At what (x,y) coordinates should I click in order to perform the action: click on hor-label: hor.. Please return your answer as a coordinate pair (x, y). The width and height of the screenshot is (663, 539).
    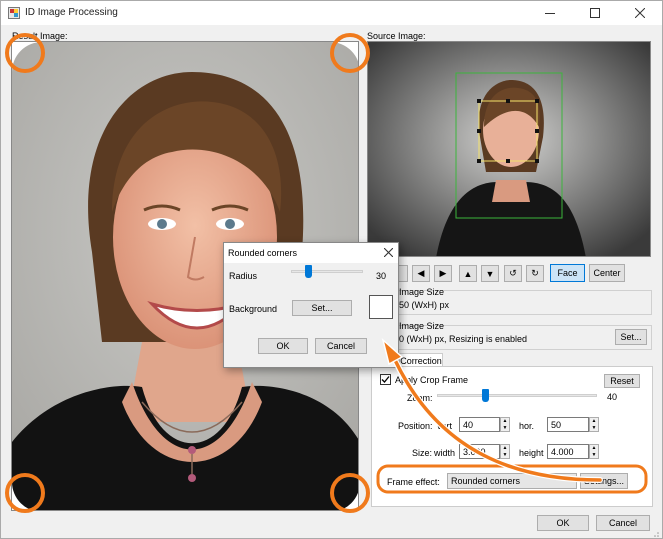
    Looking at the image, I should click on (527, 426).